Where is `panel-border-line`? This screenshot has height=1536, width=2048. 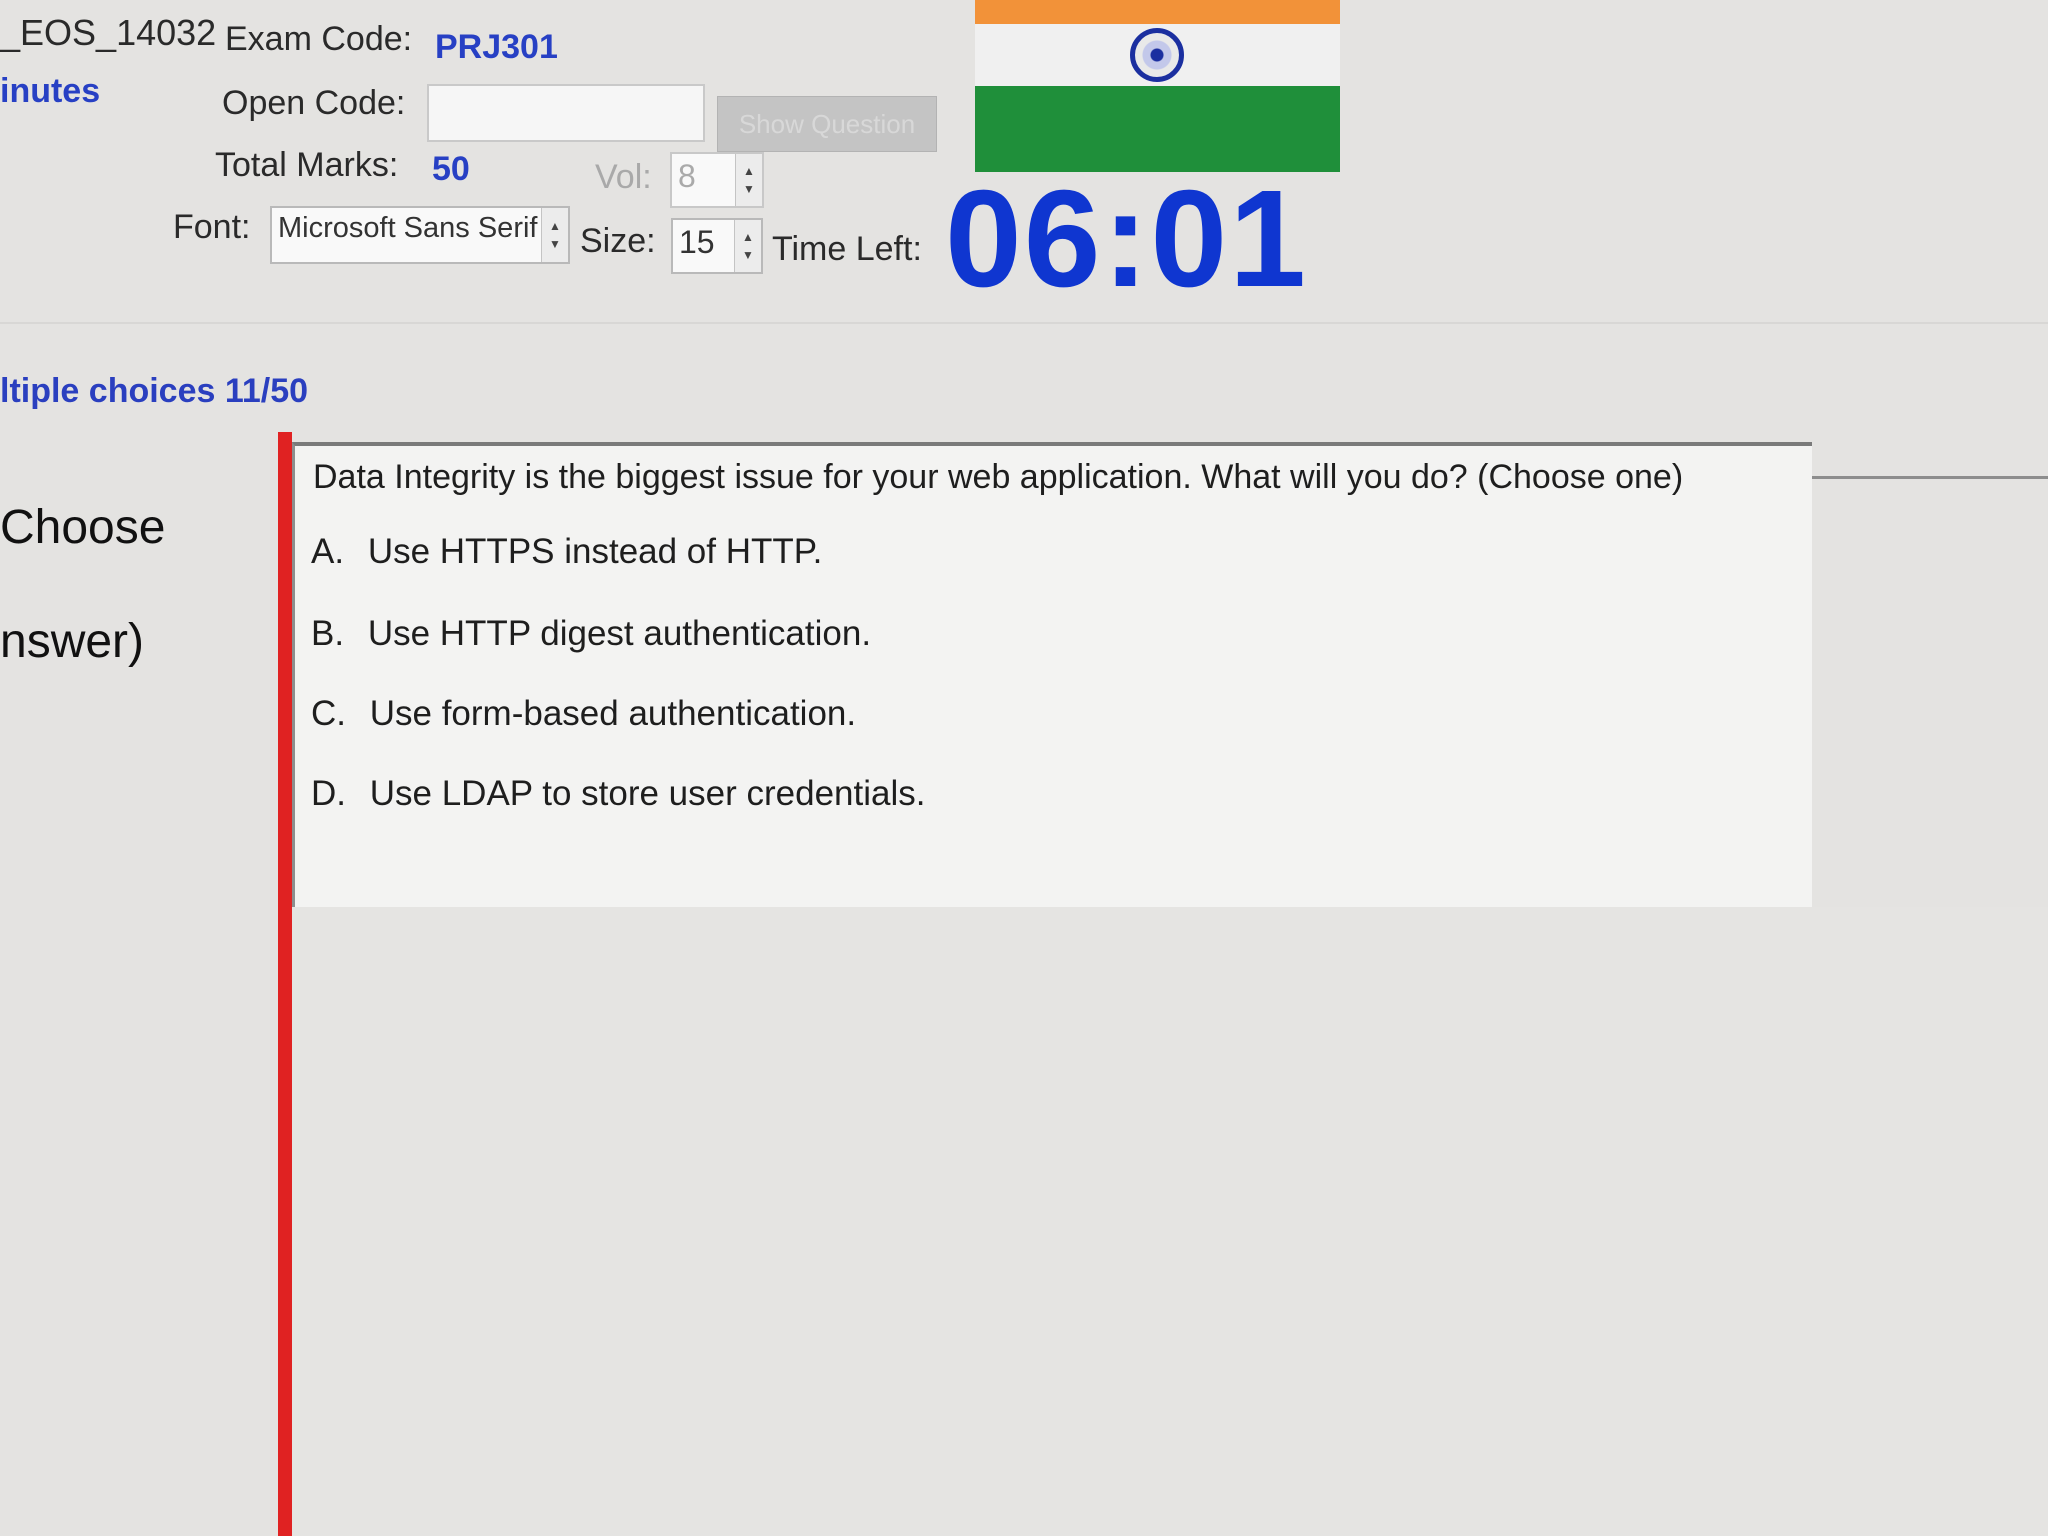
panel-border-line is located at coordinates (1930, 477).